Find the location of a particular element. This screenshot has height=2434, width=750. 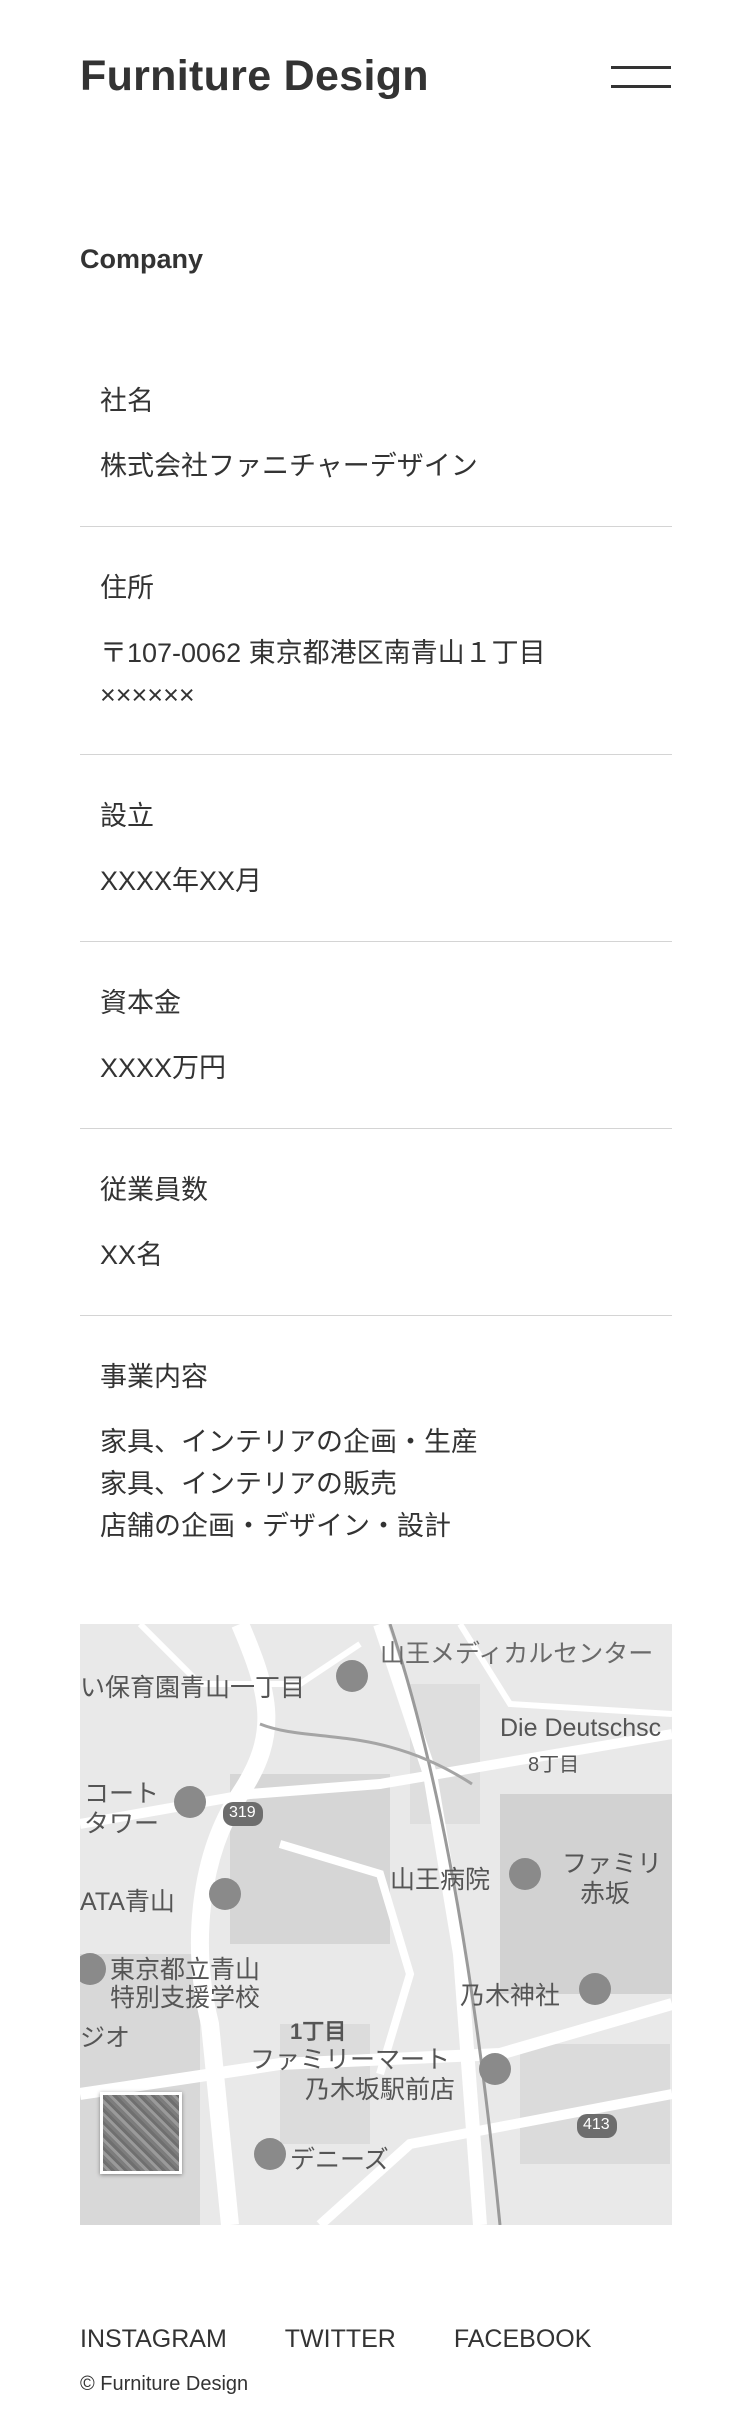

map-label: 赤坂 is located at coordinates (605, 1894).